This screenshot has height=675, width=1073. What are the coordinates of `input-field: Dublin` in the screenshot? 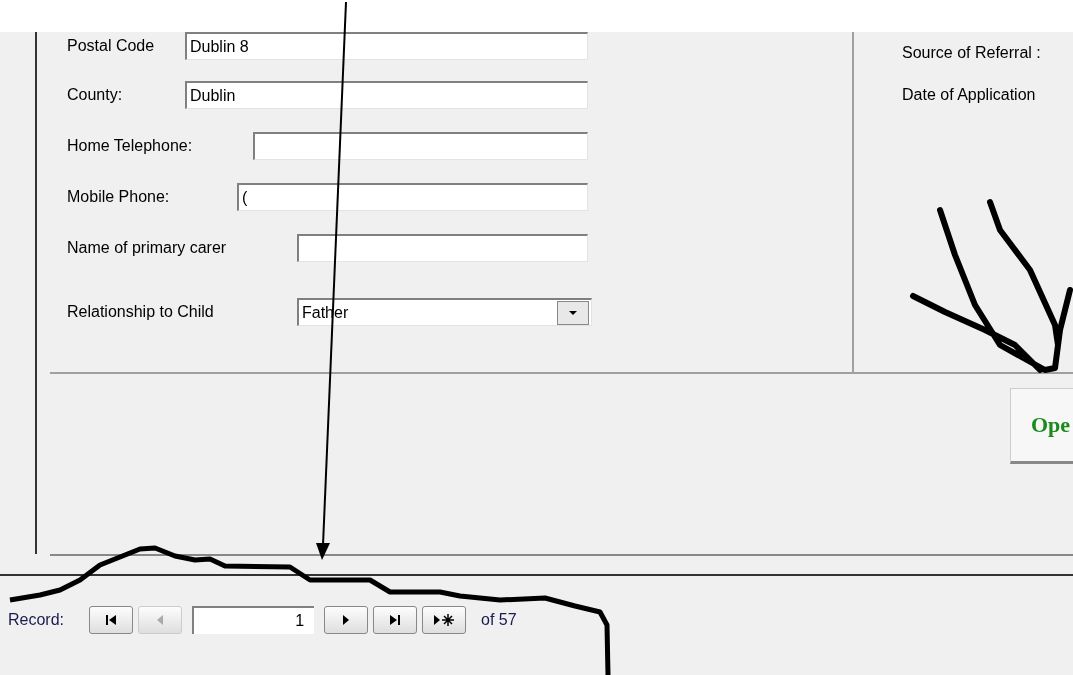 It's located at (386, 95).